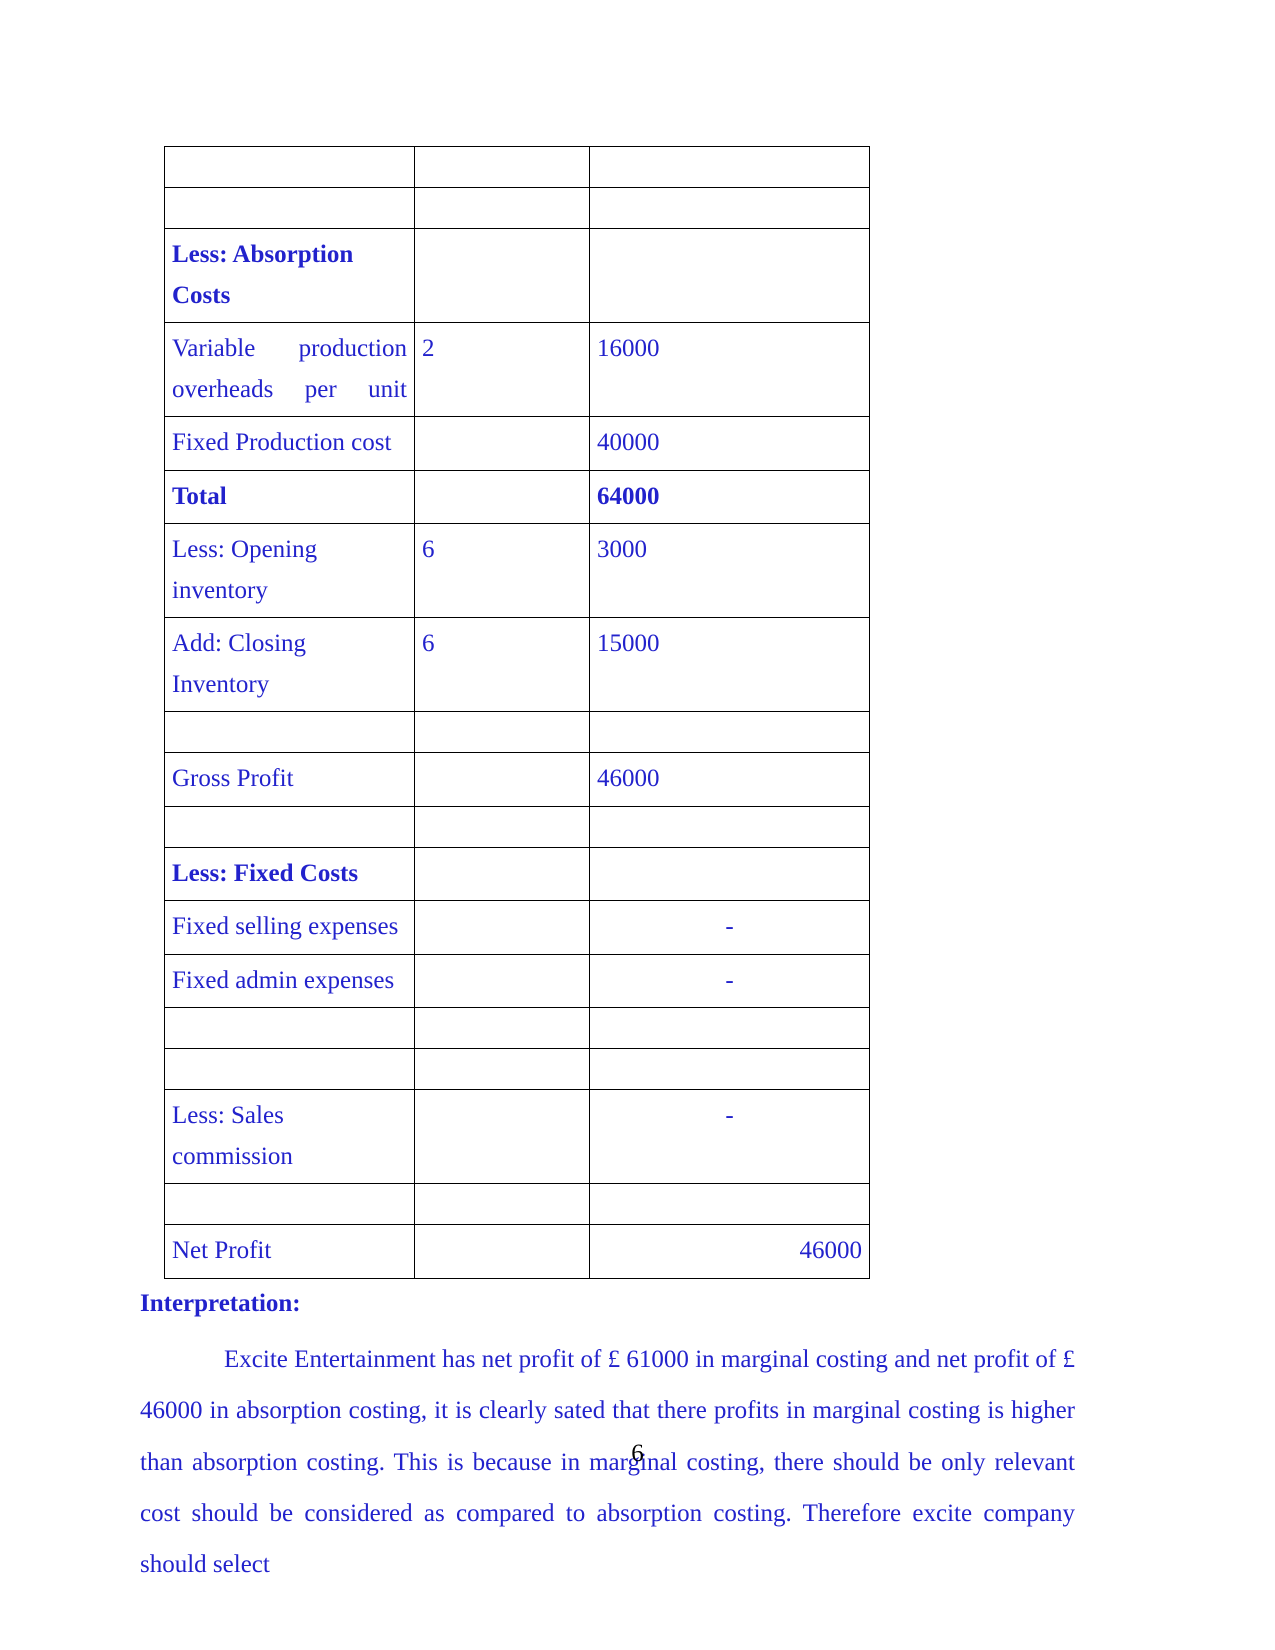 The width and height of the screenshot is (1275, 1650). I want to click on page-number: 6, so click(637, 1453).